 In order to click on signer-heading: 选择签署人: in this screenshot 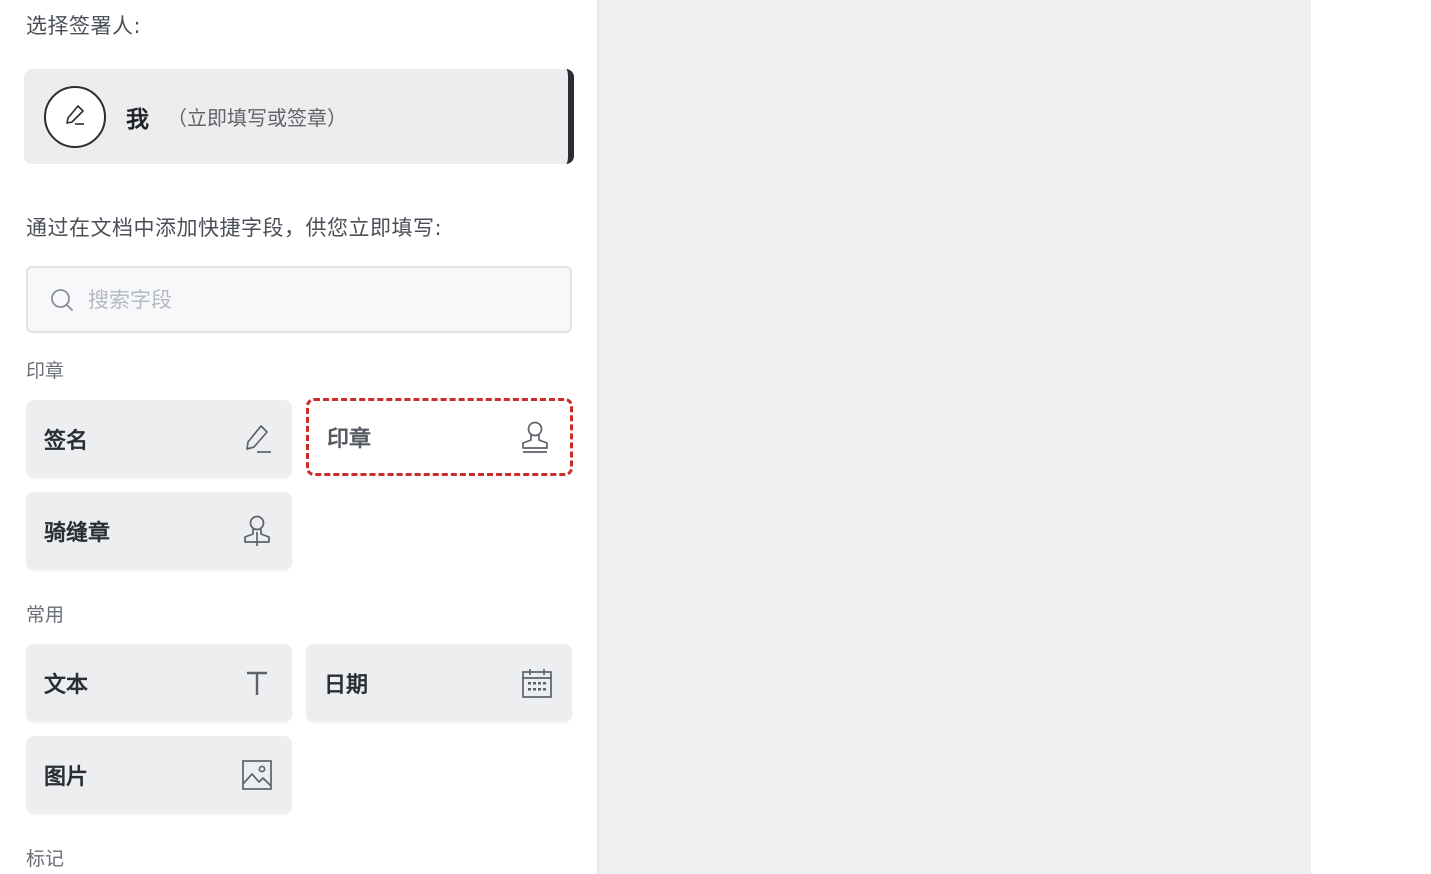, I will do `click(84, 26)`.